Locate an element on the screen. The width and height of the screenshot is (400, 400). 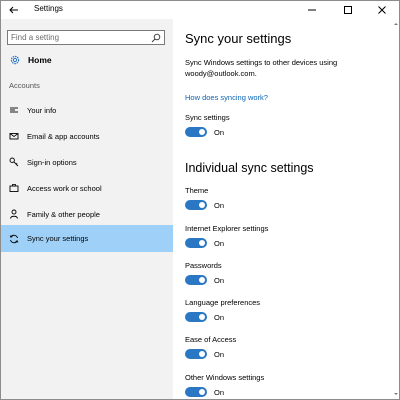
language-preferences-toggle-row: On is located at coordinates (204, 317).